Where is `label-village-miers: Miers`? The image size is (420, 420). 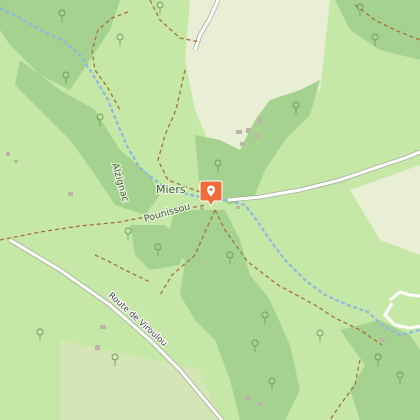 label-village-miers: Miers is located at coordinates (171, 189).